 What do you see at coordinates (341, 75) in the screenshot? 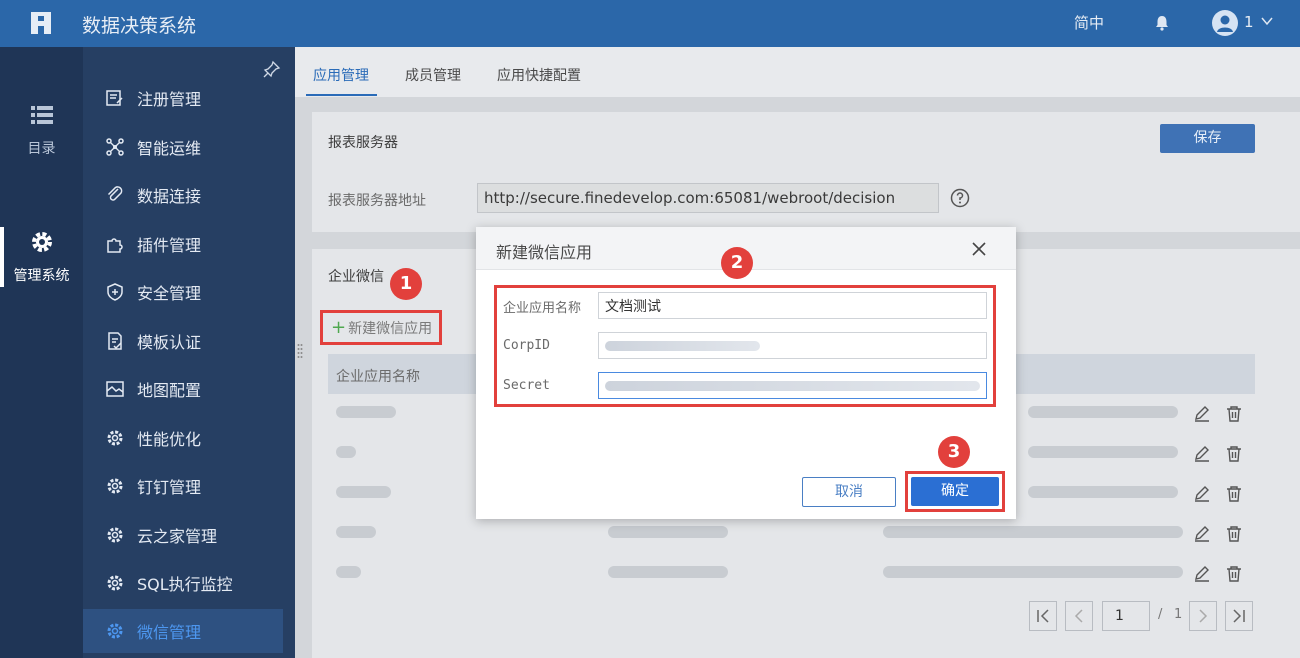
I see `tab-app-management: 应用管理` at bounding box center [341, 75].